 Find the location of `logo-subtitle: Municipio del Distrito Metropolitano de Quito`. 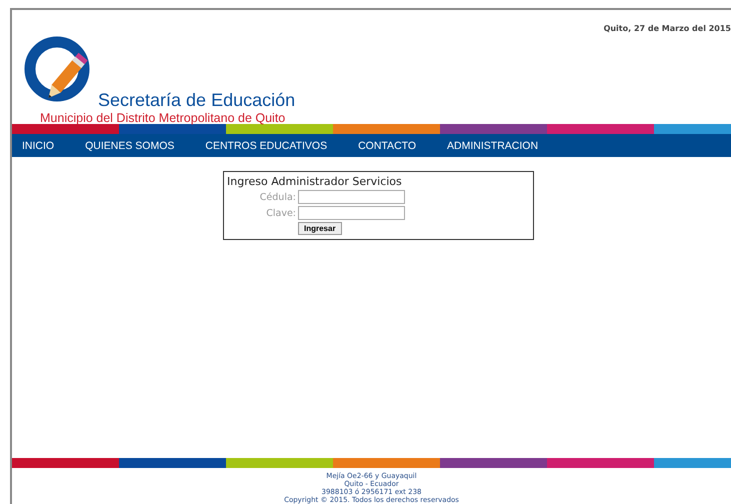

logo-subtitle: Municipio del Distrito Metropolitano de Quito is located at coordinates (163, 118).